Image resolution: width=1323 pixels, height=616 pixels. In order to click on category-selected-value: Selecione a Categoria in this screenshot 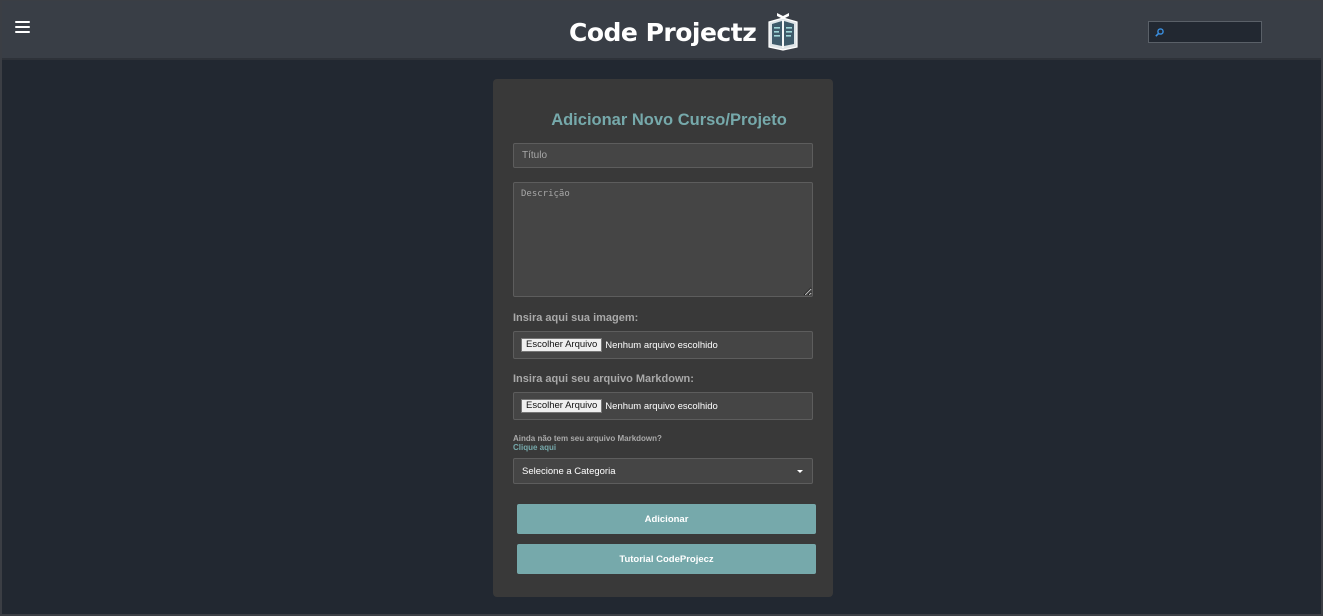, I will do `click(569, 471)`.